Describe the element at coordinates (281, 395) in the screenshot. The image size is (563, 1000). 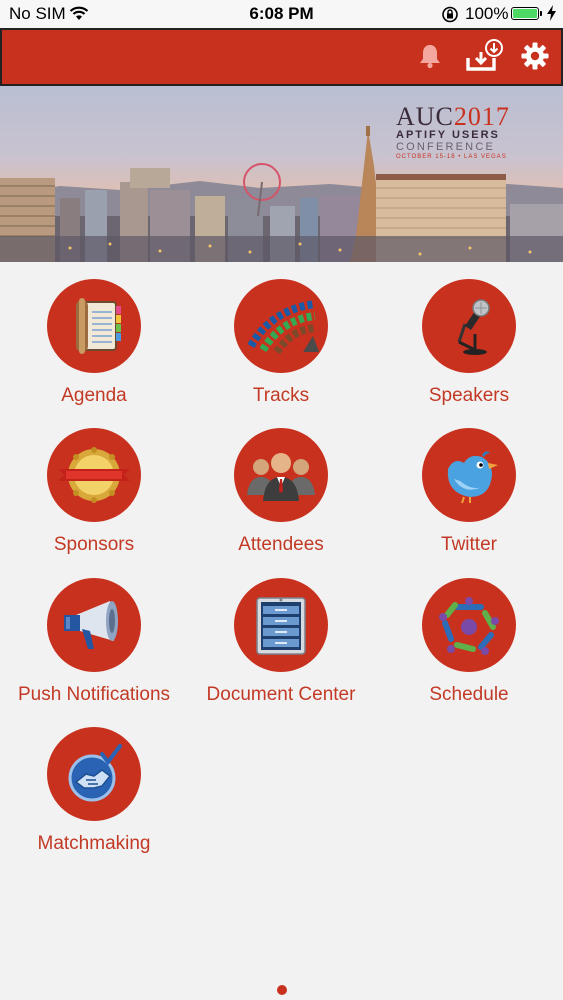
I see `menu-item-label: Tracks` at that location.